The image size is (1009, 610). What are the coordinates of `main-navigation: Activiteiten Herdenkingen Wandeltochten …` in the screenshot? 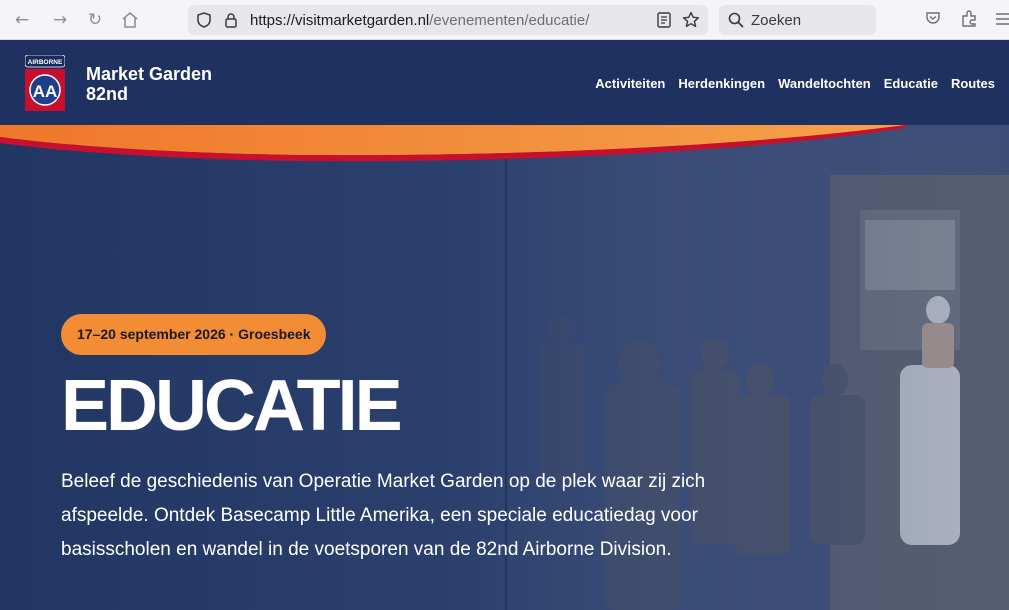 It's located at (795, 83).